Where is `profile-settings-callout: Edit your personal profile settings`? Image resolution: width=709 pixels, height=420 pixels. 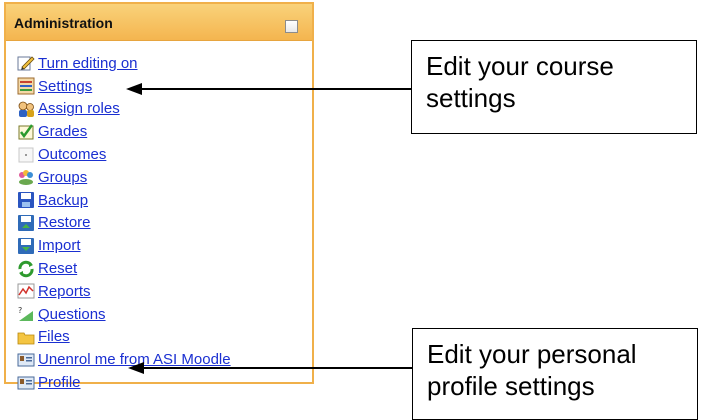 profile-settings-callout: Edit your personal profile settings is located at coordinates (555, 374).